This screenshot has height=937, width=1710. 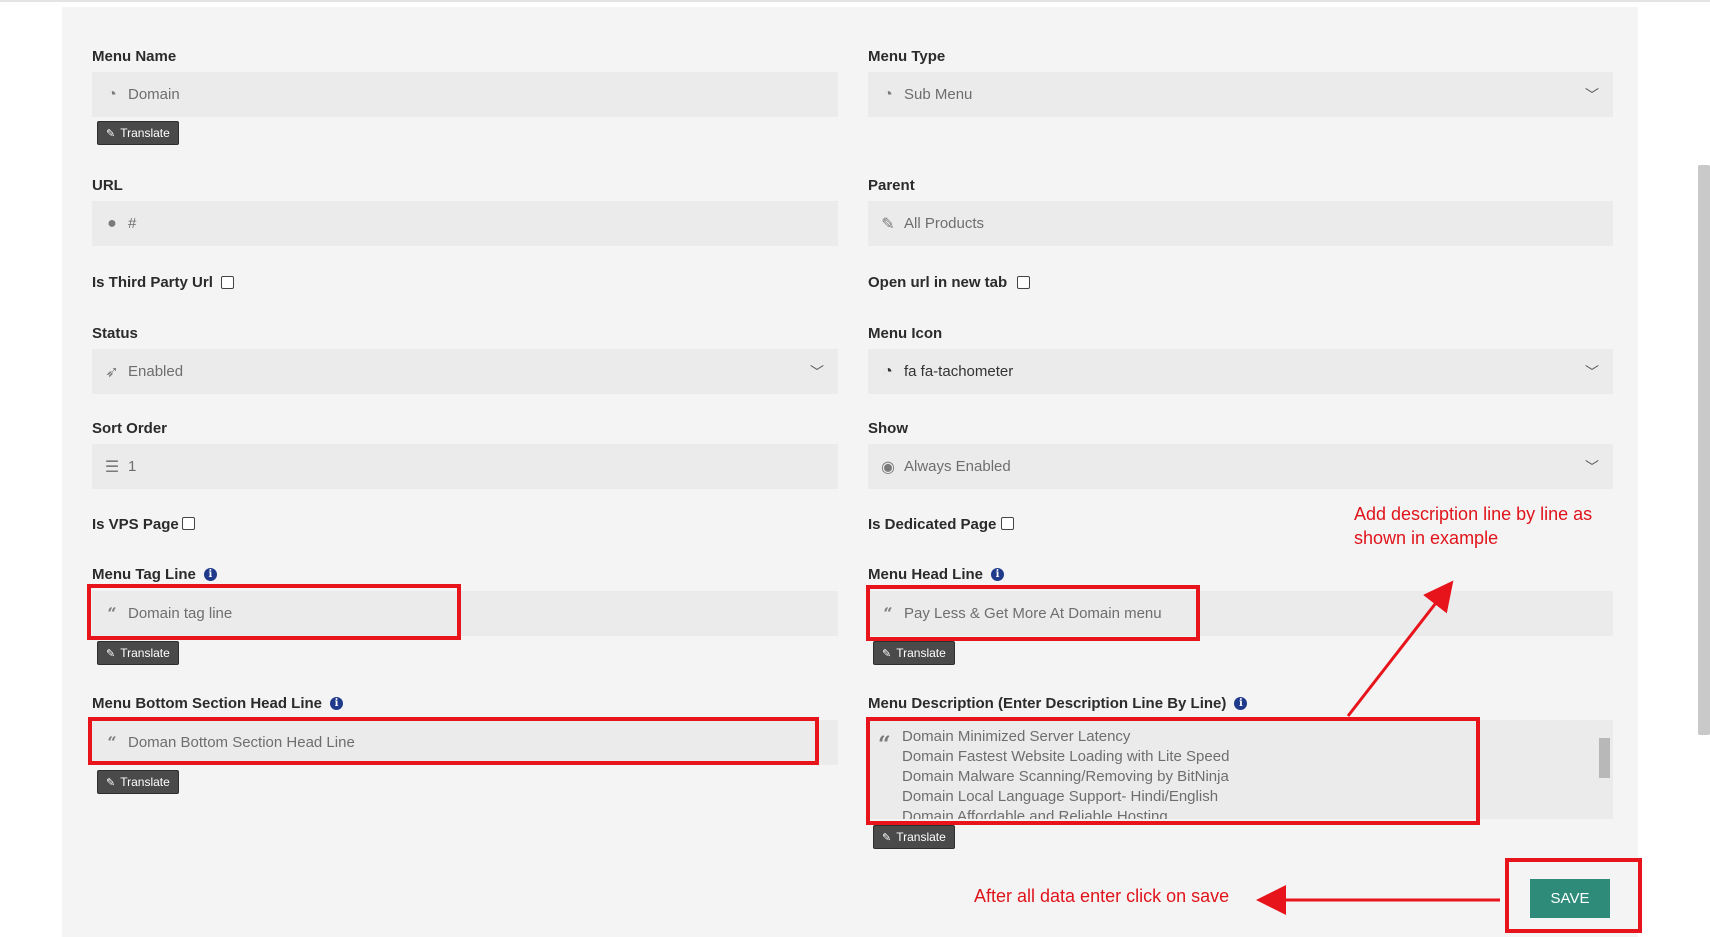 What do you see at coordinates (1173, 771) in the screenshot?
I see `highlight-description` at bounding box center [1173, 771].